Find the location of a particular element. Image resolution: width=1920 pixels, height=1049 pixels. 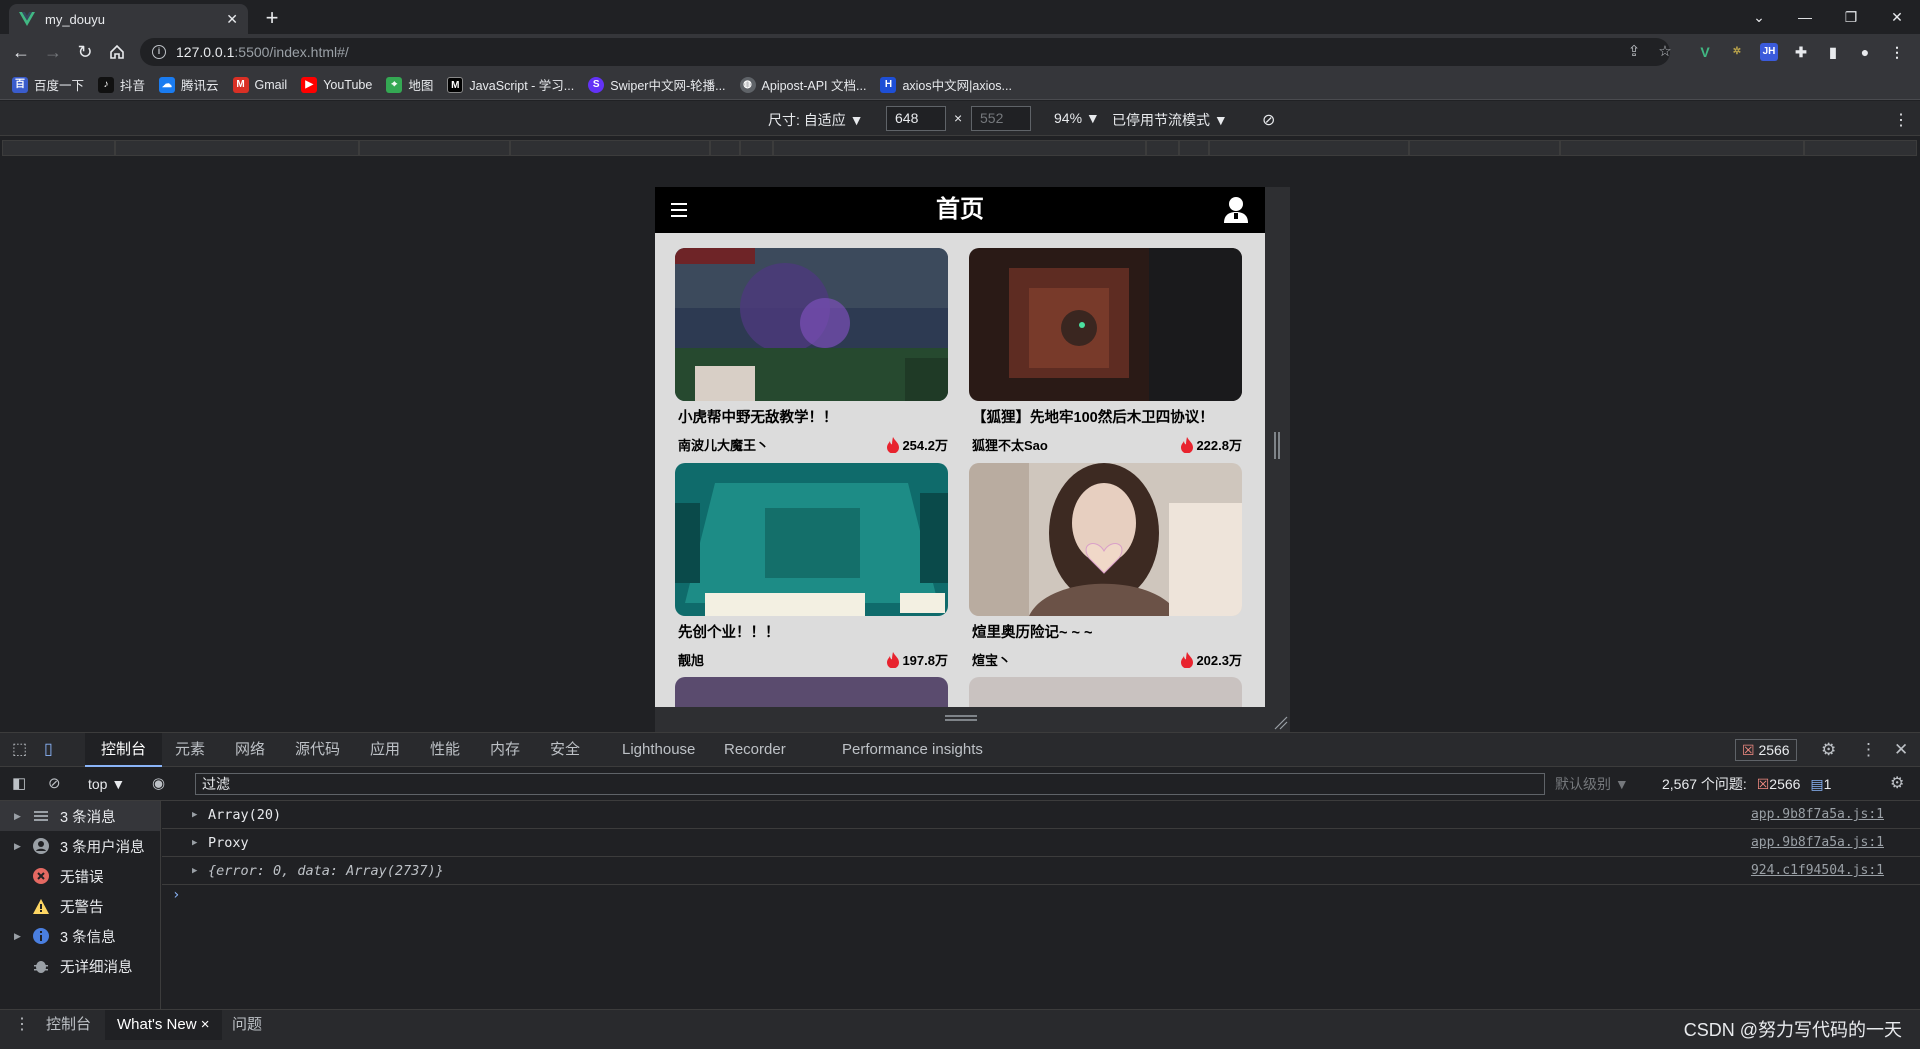

extension-icon: ✲ is located at coordinates (1737, 52).